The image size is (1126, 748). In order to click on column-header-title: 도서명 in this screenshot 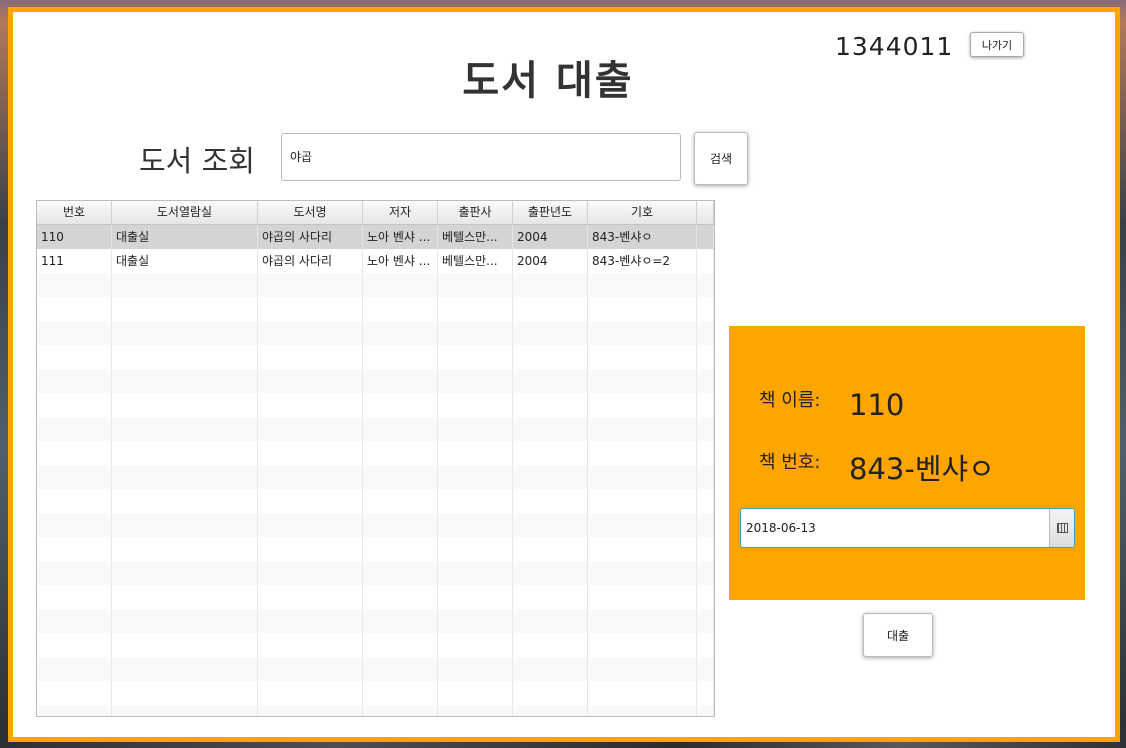, I will do `click(310, 212)`.